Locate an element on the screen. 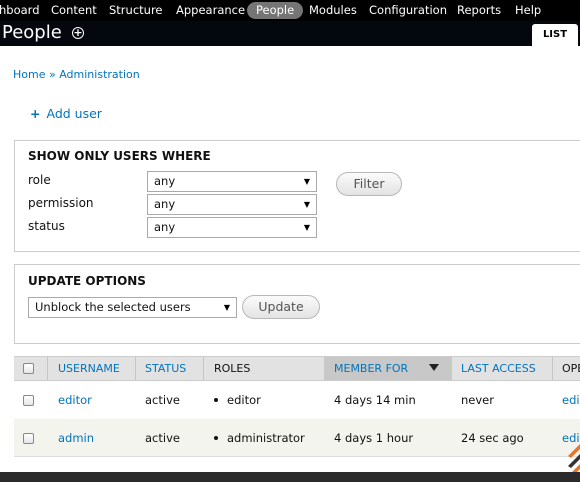 This screenshot has width=580, height=482. update-action-select: Unblock the selected users ▼ is located at coordinates (132, 307).